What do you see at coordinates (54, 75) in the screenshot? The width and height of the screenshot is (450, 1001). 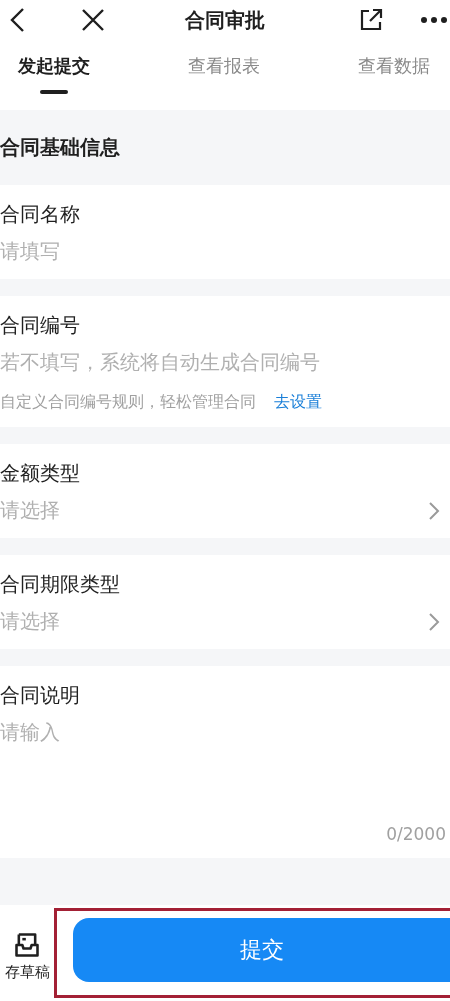 I see `tab: 发起提交` at bounding box center [54, 75].